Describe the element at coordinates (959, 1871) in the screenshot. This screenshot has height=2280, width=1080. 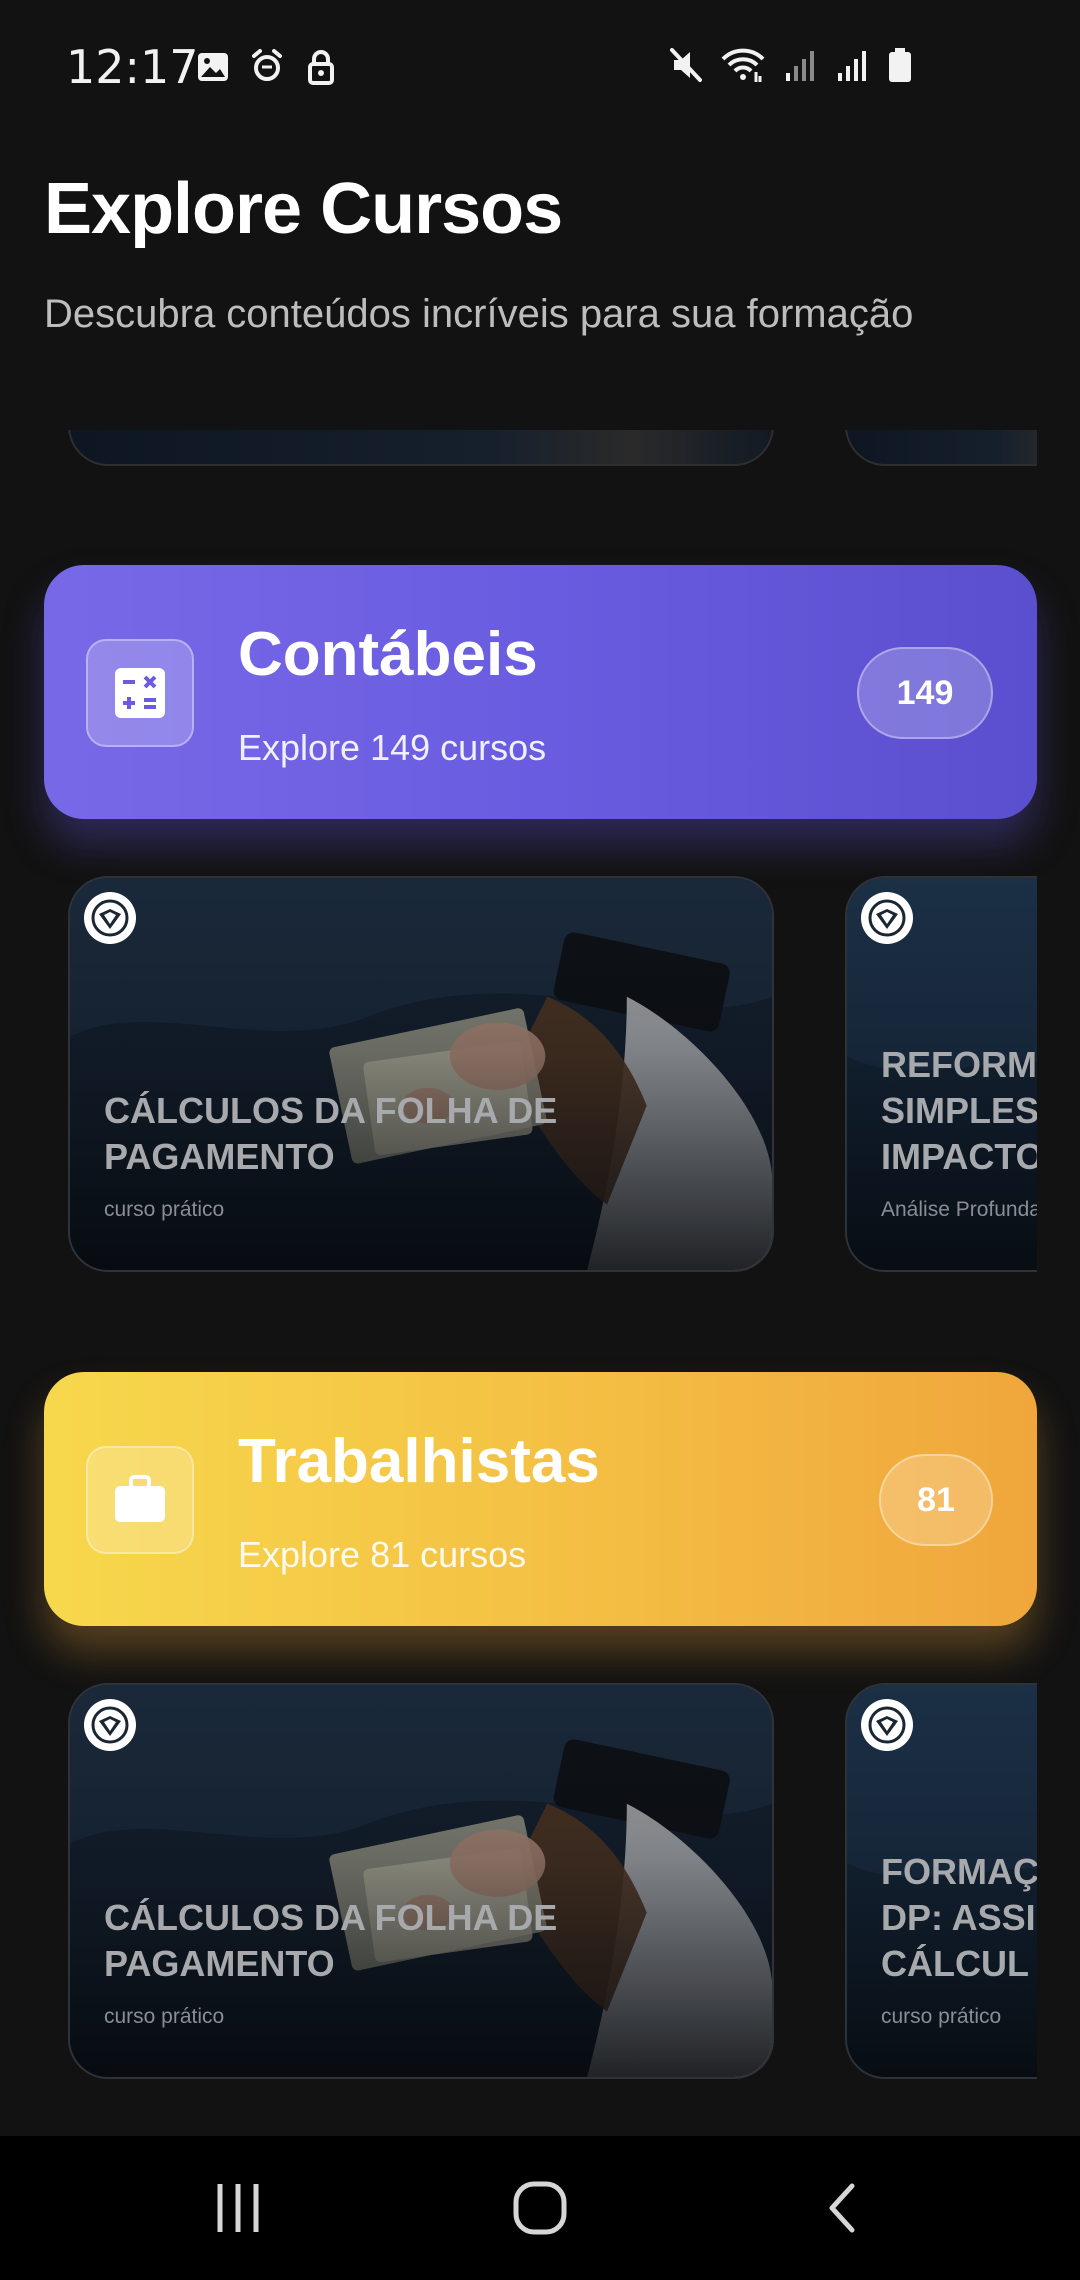
I see `course-title-line: FORMAÇ` at that location.